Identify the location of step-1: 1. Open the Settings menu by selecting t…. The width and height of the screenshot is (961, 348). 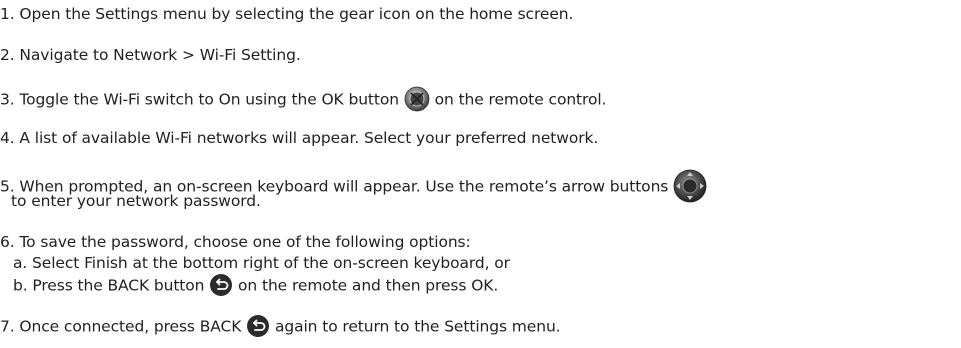
(287, 14).